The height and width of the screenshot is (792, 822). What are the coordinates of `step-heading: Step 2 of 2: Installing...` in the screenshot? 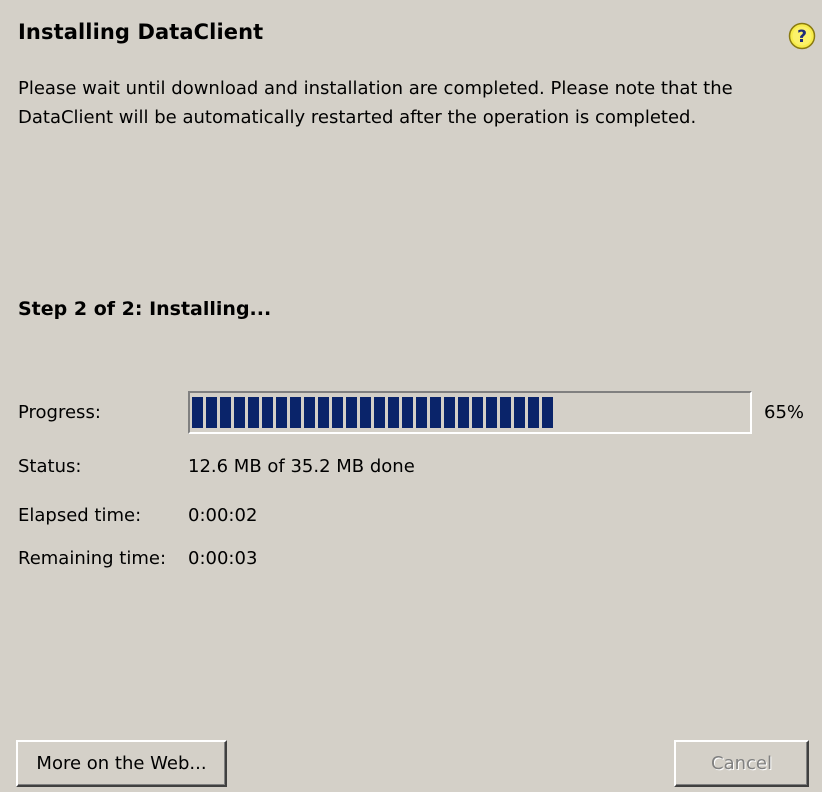 It's located at (145, 309).